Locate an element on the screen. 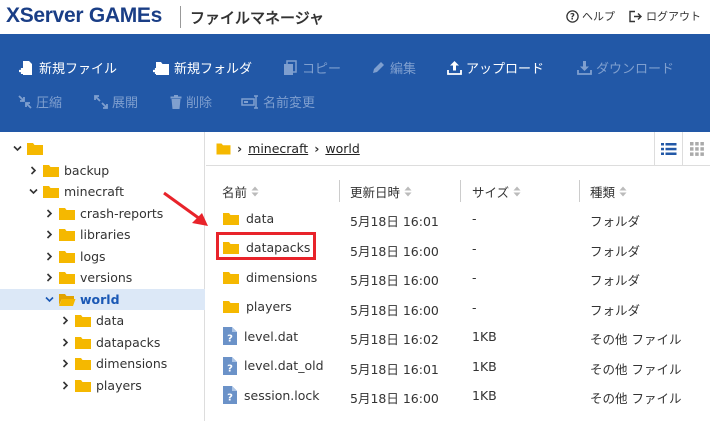 The image size is (710, 421). file-name-cell: data is located at coordinates (248, 218).